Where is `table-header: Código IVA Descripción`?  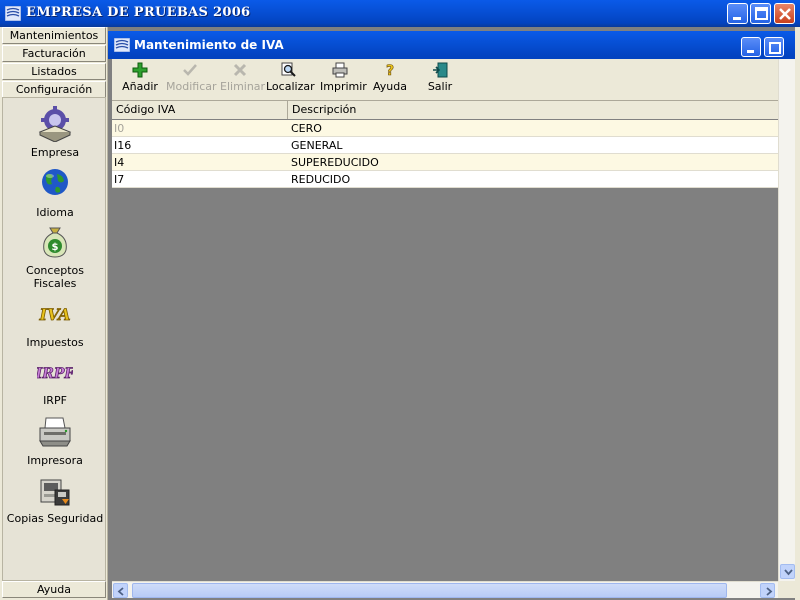
table-header: Código IVA Descripción is located at coordinates (445, 110).